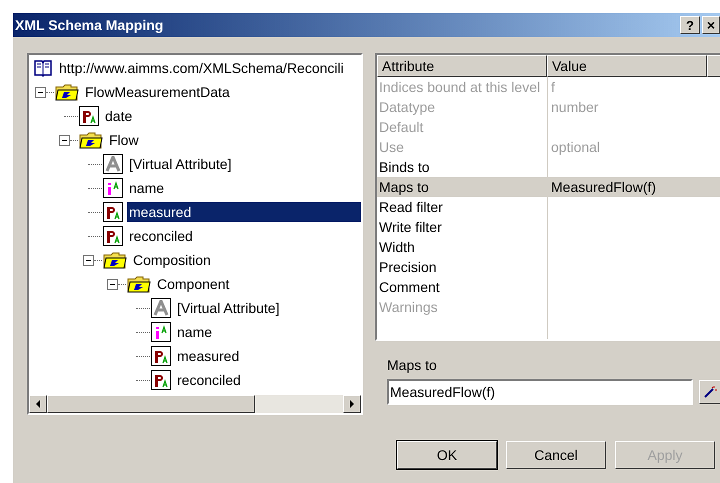 This screenshot has height=483, width=720. Describe the element at coordinates (548, 187) in the screenshot. I see `grid-row: Maps to MeasuredFlow(f)` at that location.